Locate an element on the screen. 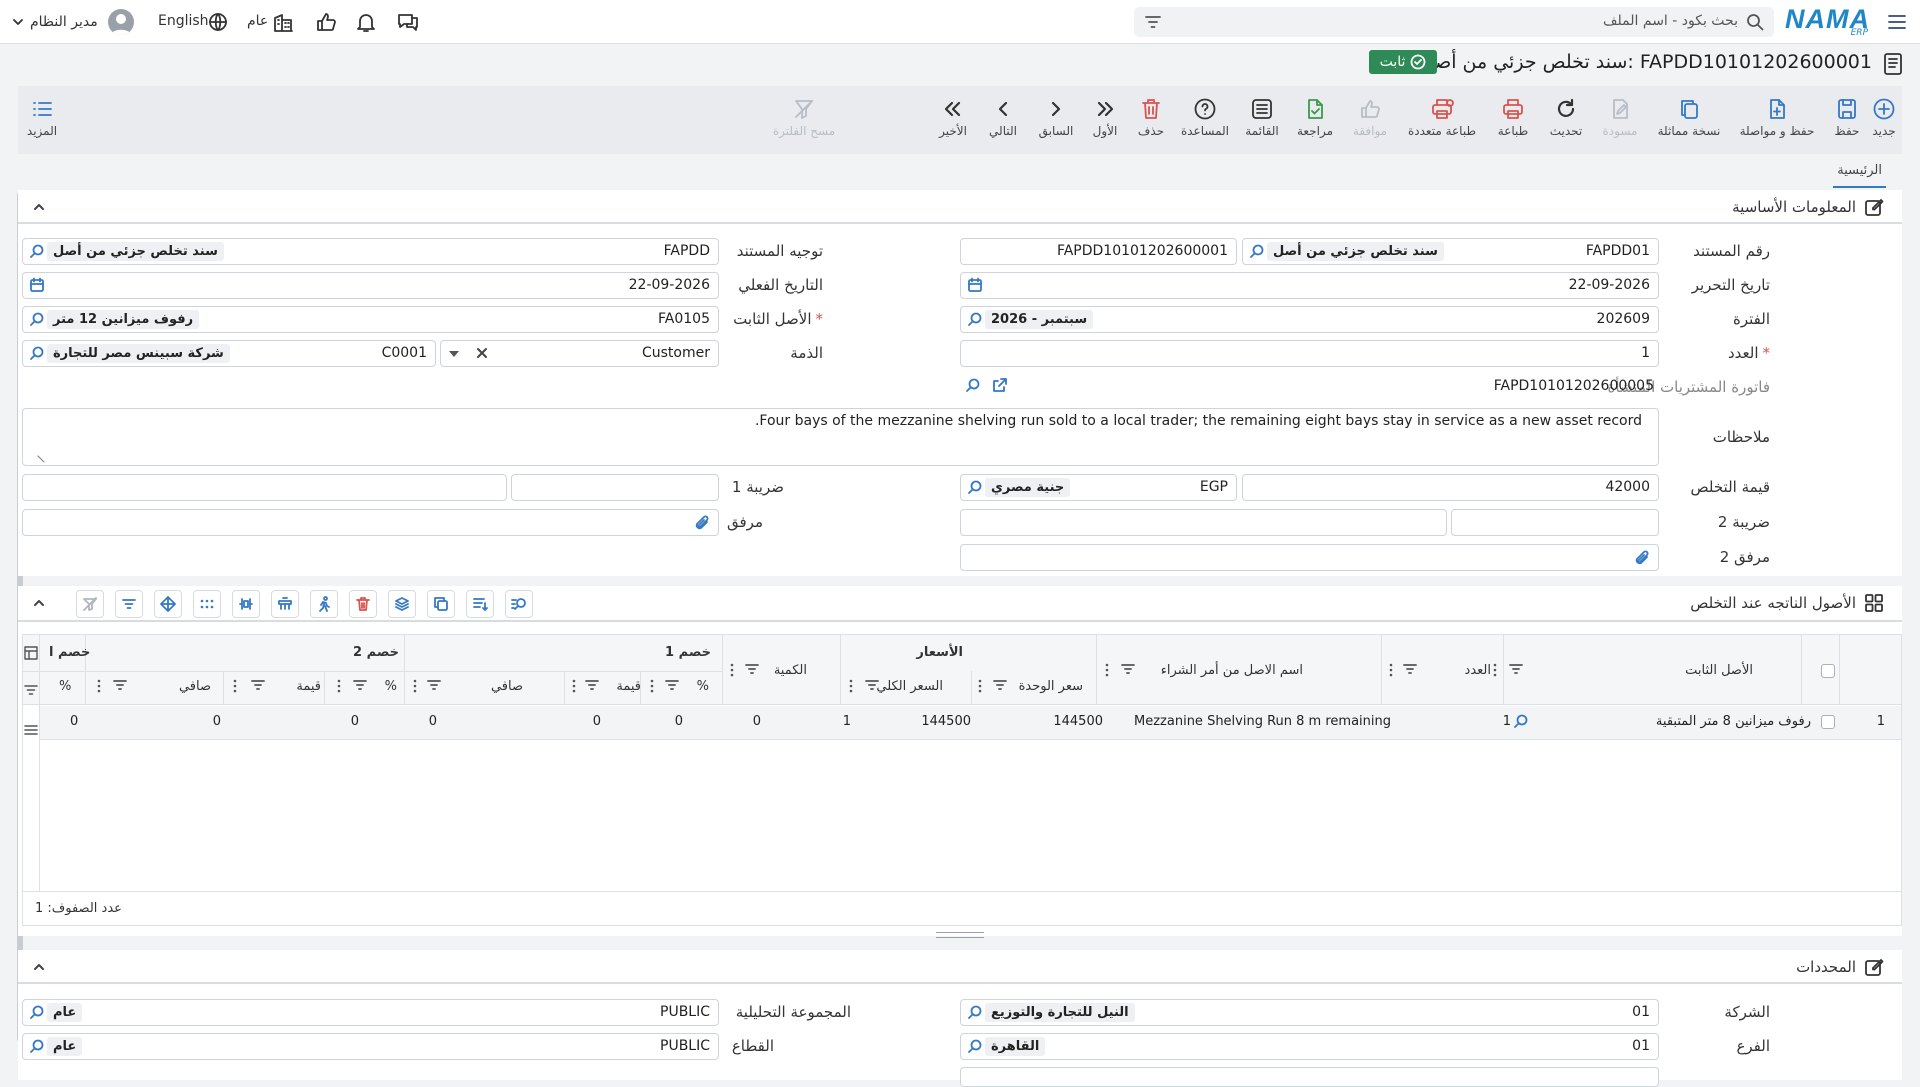 The width and height of the screenshot is (1920, 1087). delete-button: حذف is located at coordinates (1151, 120).